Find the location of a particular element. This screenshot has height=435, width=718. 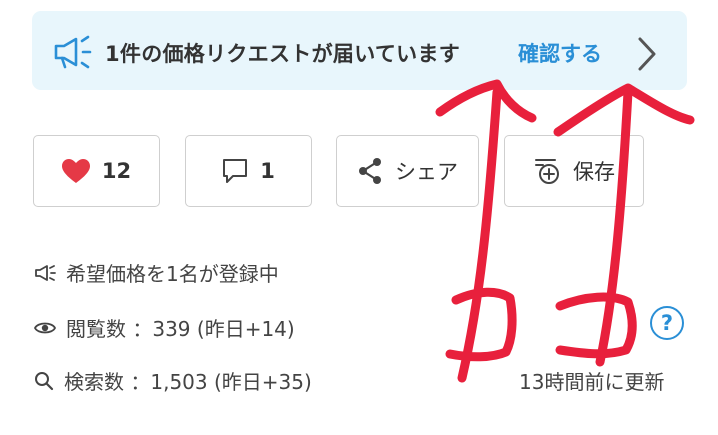

save-list-icon is located at coordinates (547, 171).